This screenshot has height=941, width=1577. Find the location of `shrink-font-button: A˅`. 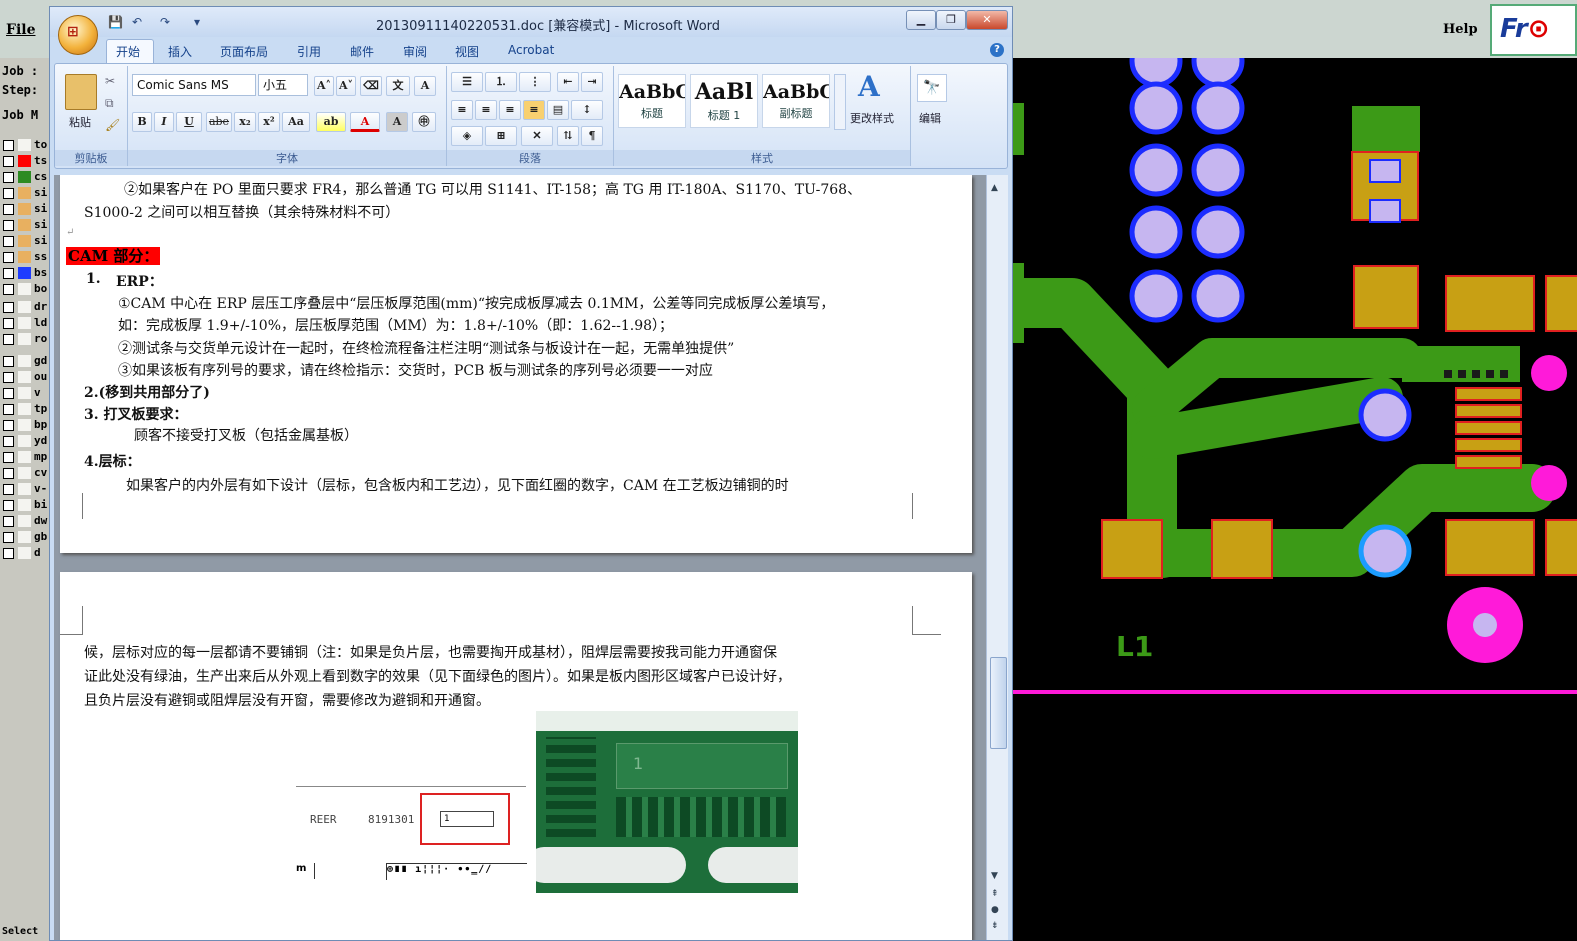

shrink-font-button: A˅ is located at coordinates (346, 86).